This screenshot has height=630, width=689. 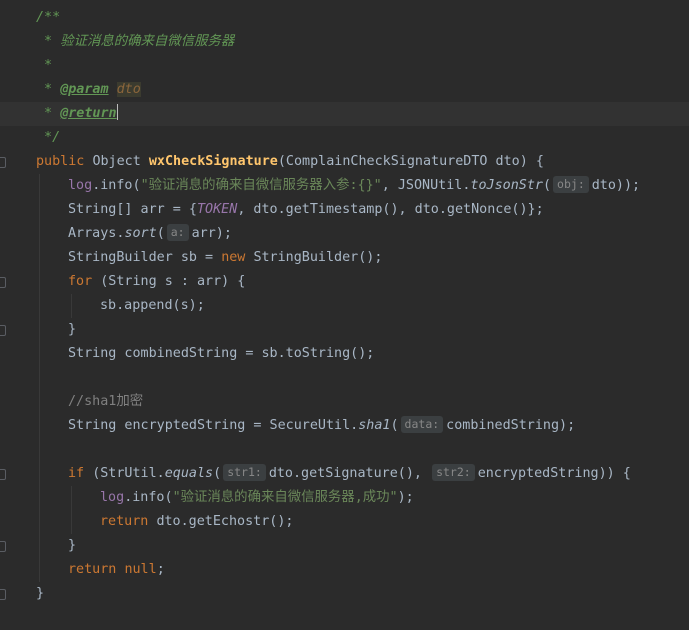 I want to click on code-line-text: return null;, so click(x=116, y=570).